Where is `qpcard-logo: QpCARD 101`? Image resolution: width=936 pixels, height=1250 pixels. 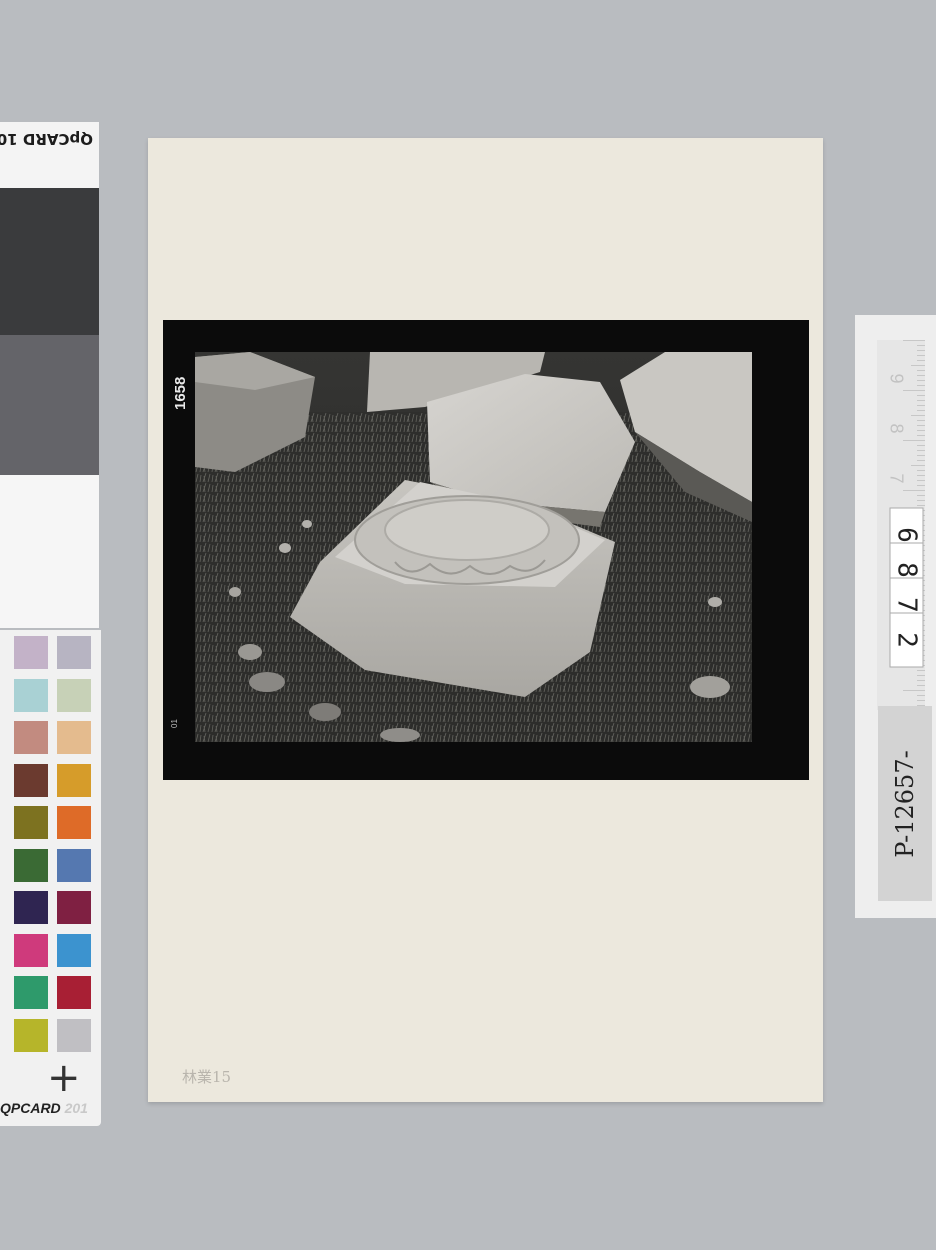 qpcard-logo: QpCARD 101 is located at coordinates (49, 153).